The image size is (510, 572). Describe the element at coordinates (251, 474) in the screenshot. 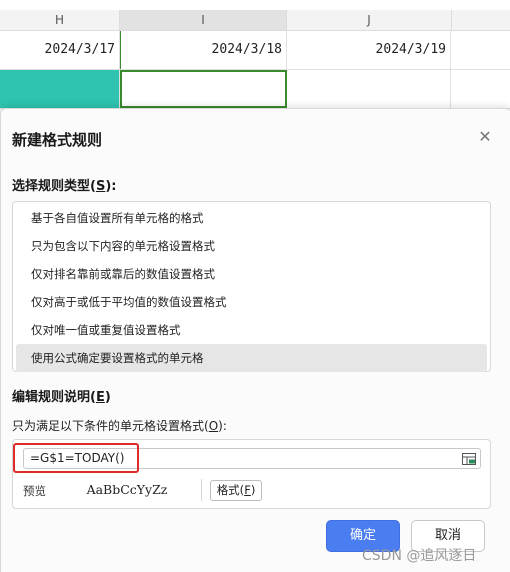

I see `rule-description-panel: =G$1=TODAY() 预览 AaBbCcYyZz 格式(F)` at that location.